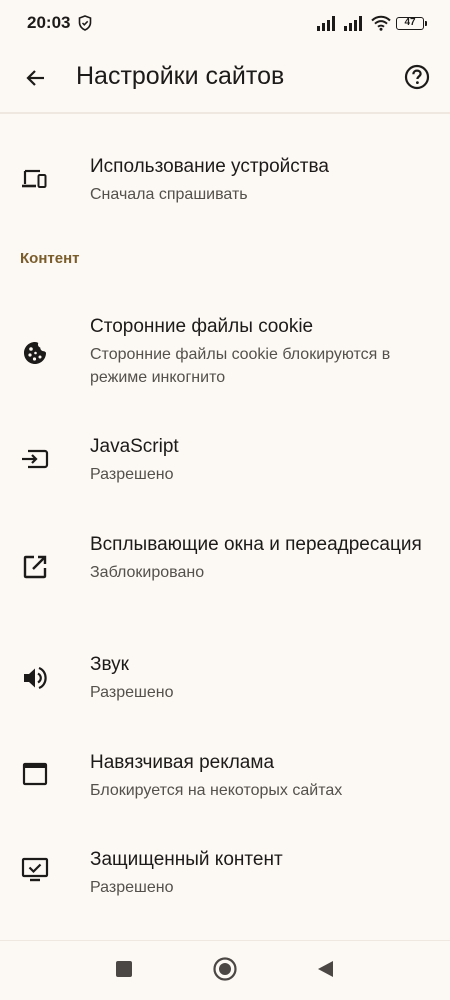 This screenshot has width=450, height=1000. What do you see at coordinates (85, 23) in the screenshot?
I see `shield-icon` at bounding box center [85, 23].